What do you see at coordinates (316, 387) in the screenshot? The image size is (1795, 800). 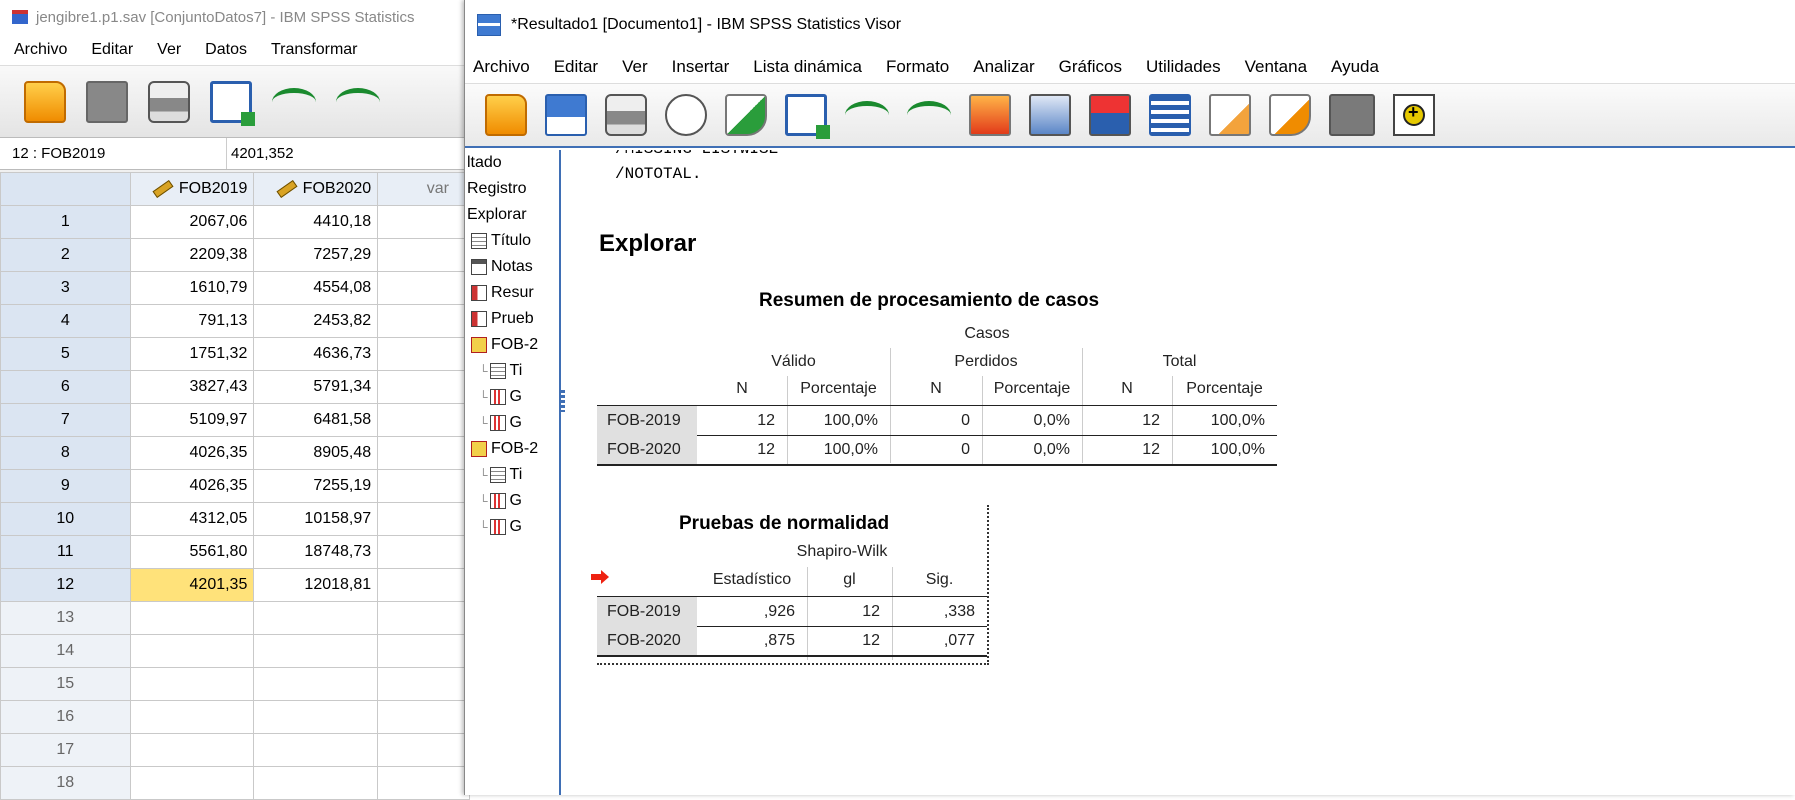 I see `cell-fob2020: 5791,34` at bounding box center [316, 387].